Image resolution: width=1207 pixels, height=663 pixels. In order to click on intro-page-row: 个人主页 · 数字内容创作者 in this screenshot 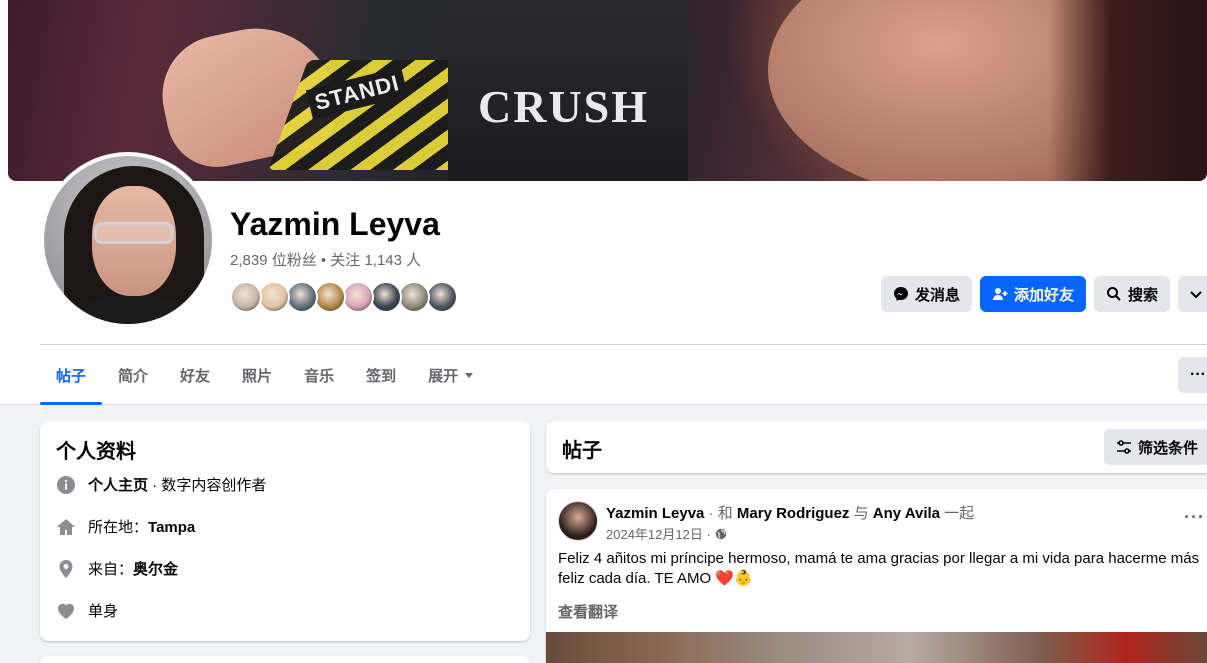, I will do `click(161, 484)`.